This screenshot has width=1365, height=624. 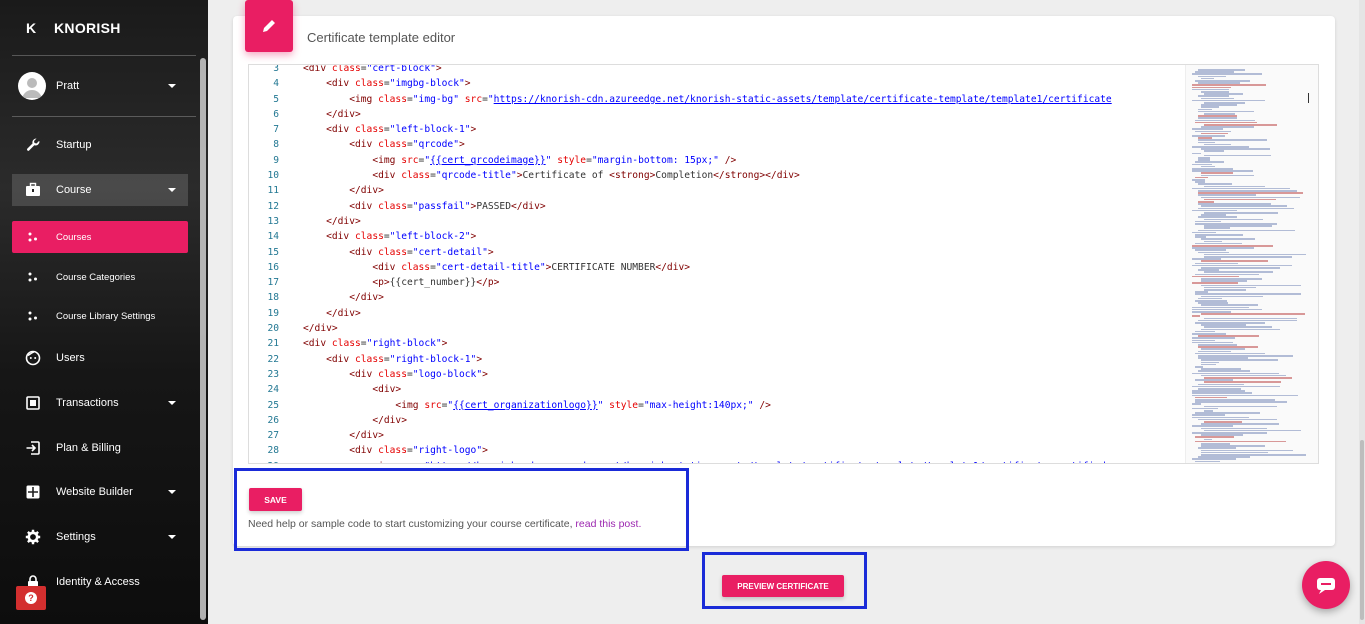 I want to click on line-number: 21, so click(x=273, y=344).